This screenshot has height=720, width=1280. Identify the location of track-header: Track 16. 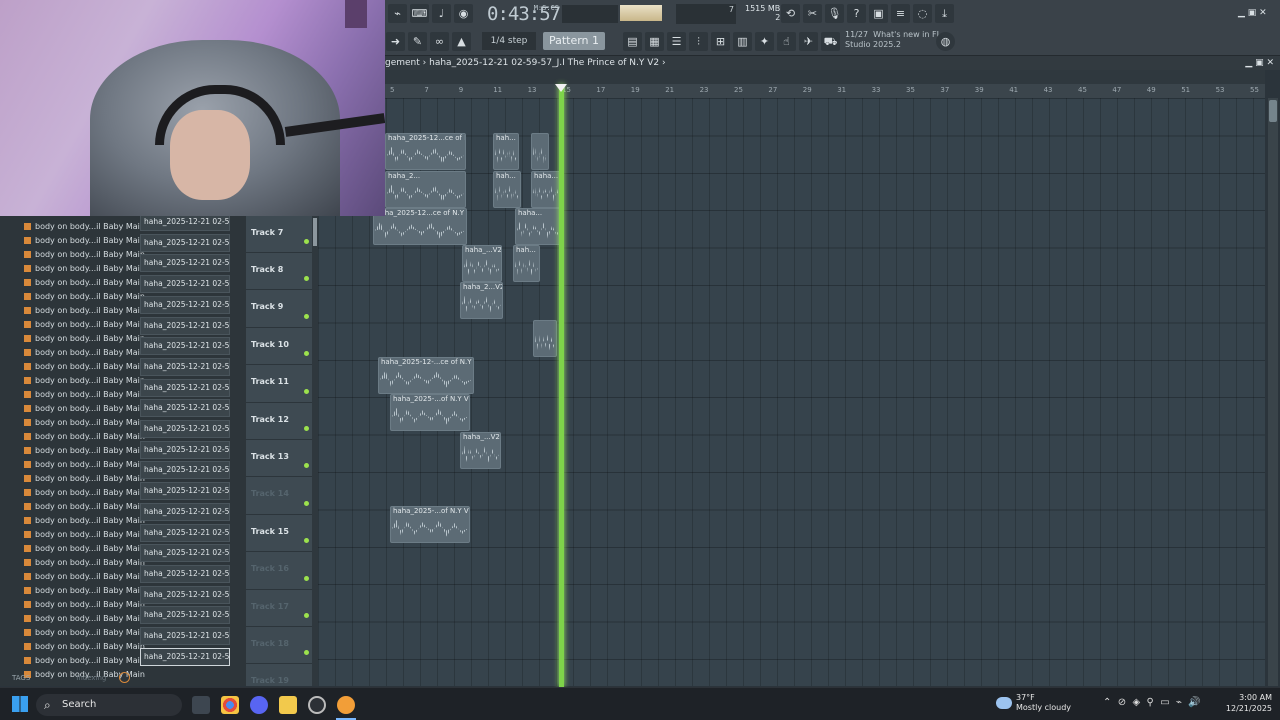
(279, 571).